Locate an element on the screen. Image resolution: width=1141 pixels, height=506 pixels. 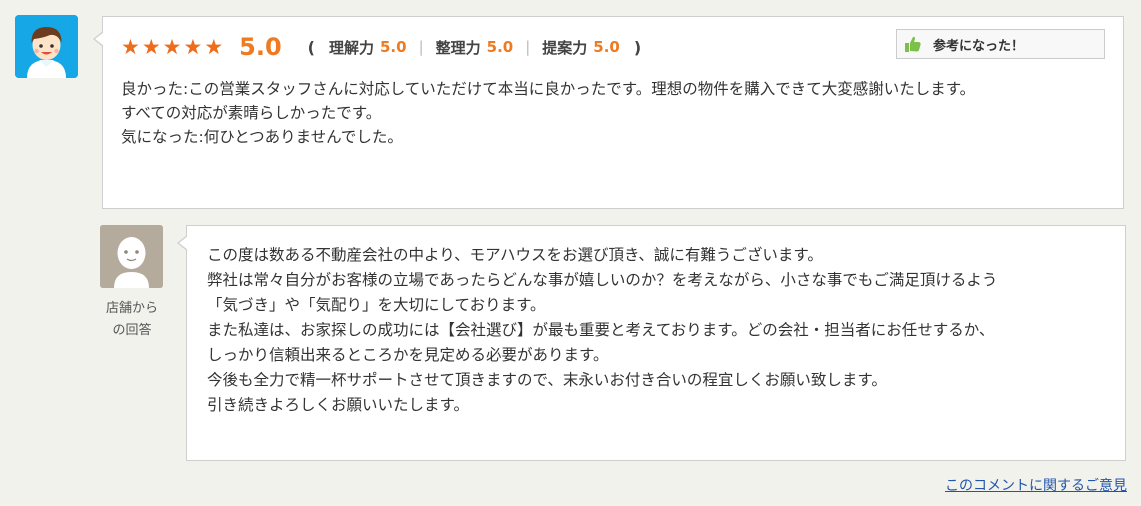
shop-person-icon is located at coordinates (131, 256).